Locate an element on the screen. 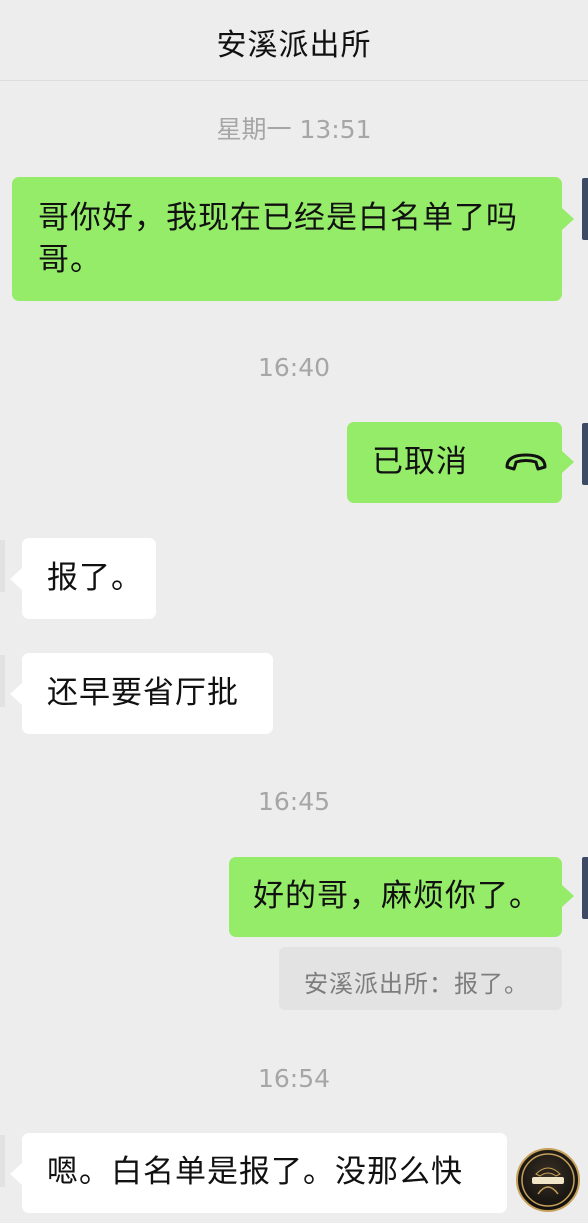 The height and width of the screenshot is (1223, 588). message-bubble-received: 嗯。白名单是报了。没那么快 is located at coordinates (264, 1173).